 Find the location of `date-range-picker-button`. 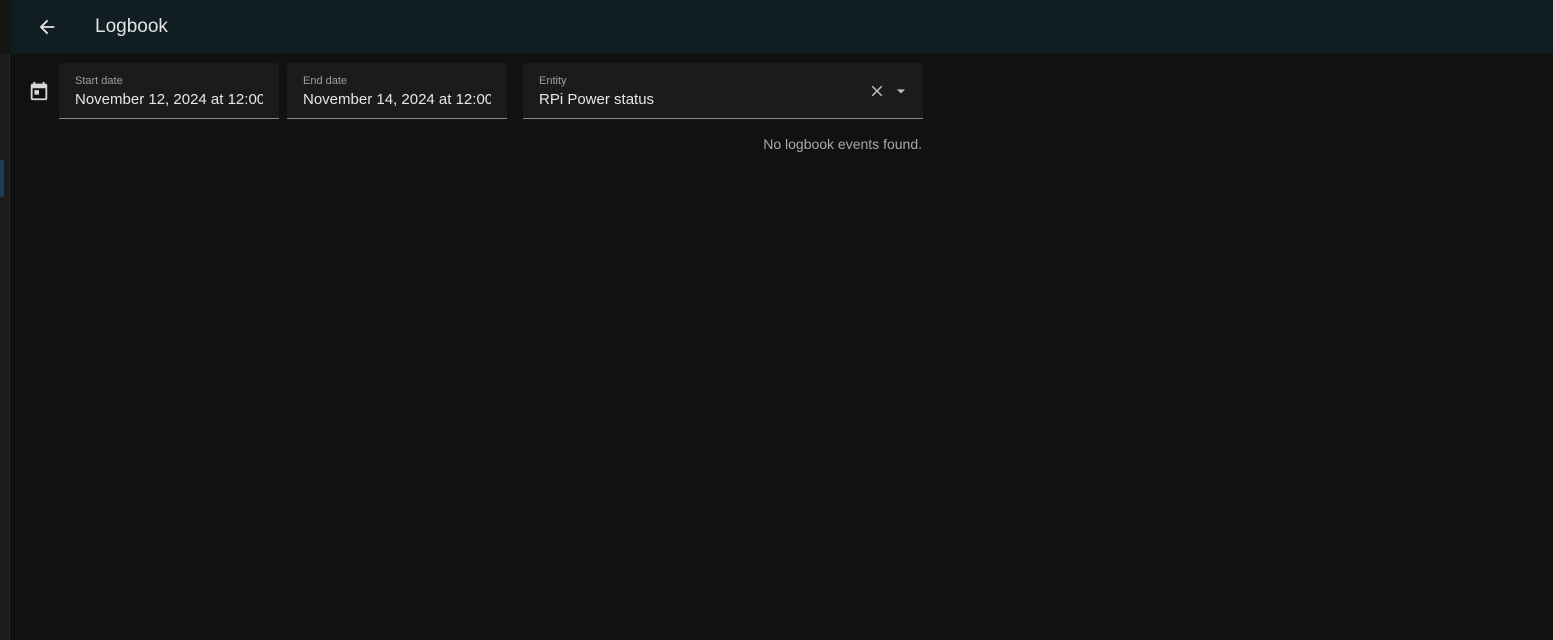

date-range-picker-button is located at coordinates (39, 91).